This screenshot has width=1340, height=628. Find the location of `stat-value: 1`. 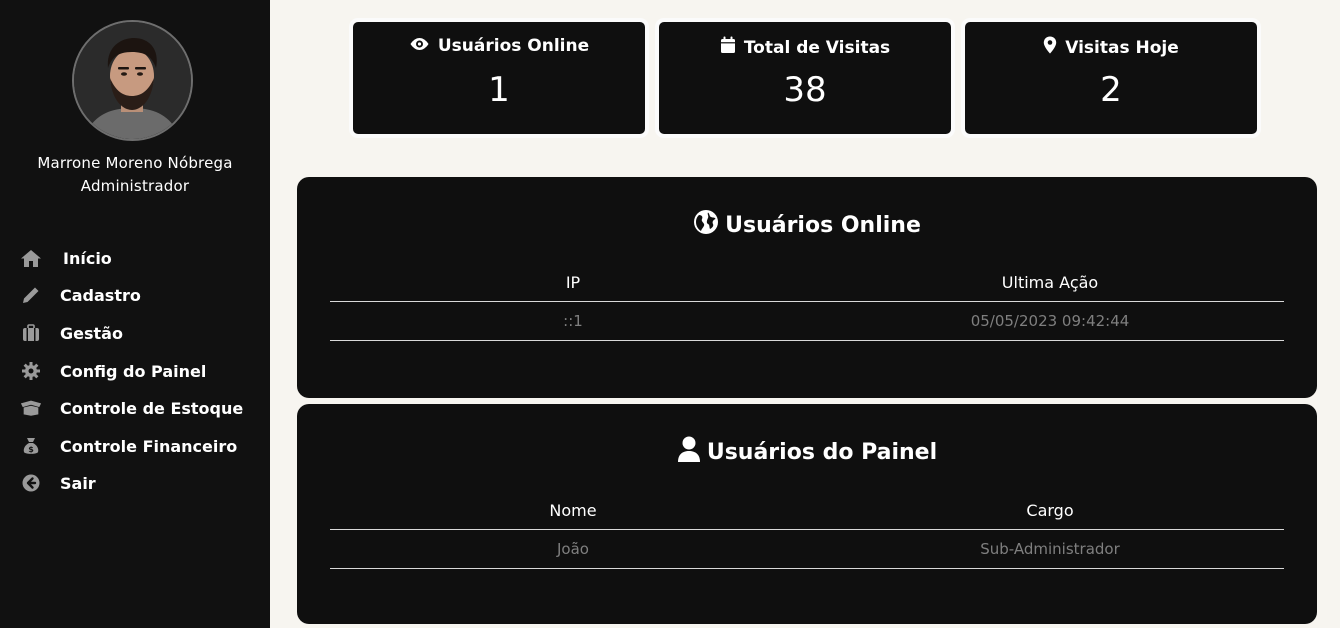

stat-value: 1 is located at coordinates (499, 90).